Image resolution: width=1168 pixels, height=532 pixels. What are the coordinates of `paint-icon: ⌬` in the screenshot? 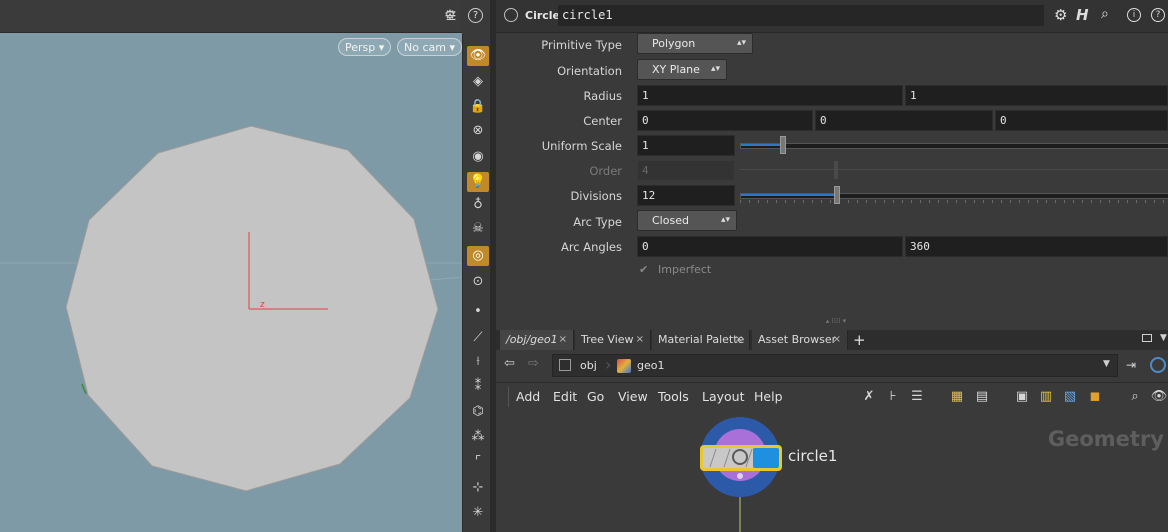 It's located at (478, 412).